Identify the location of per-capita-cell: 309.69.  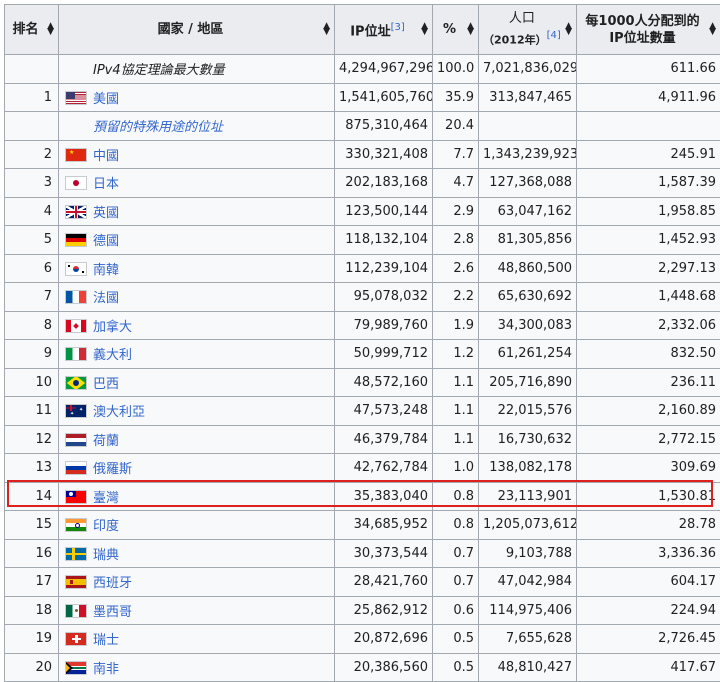
(648, 468).